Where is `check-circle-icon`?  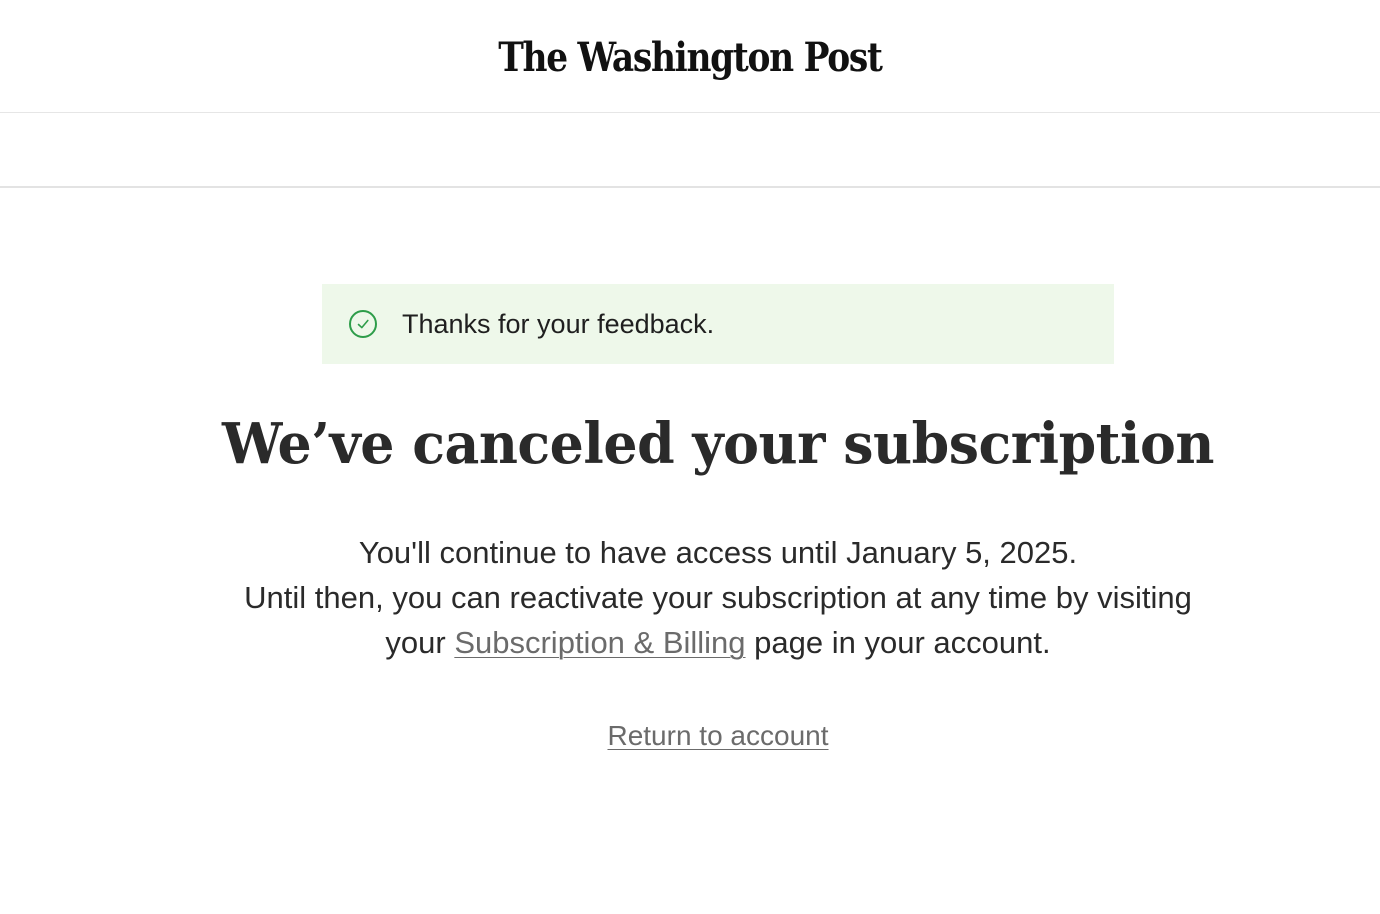 check-circle-icon is located at coordinates (363, 324).